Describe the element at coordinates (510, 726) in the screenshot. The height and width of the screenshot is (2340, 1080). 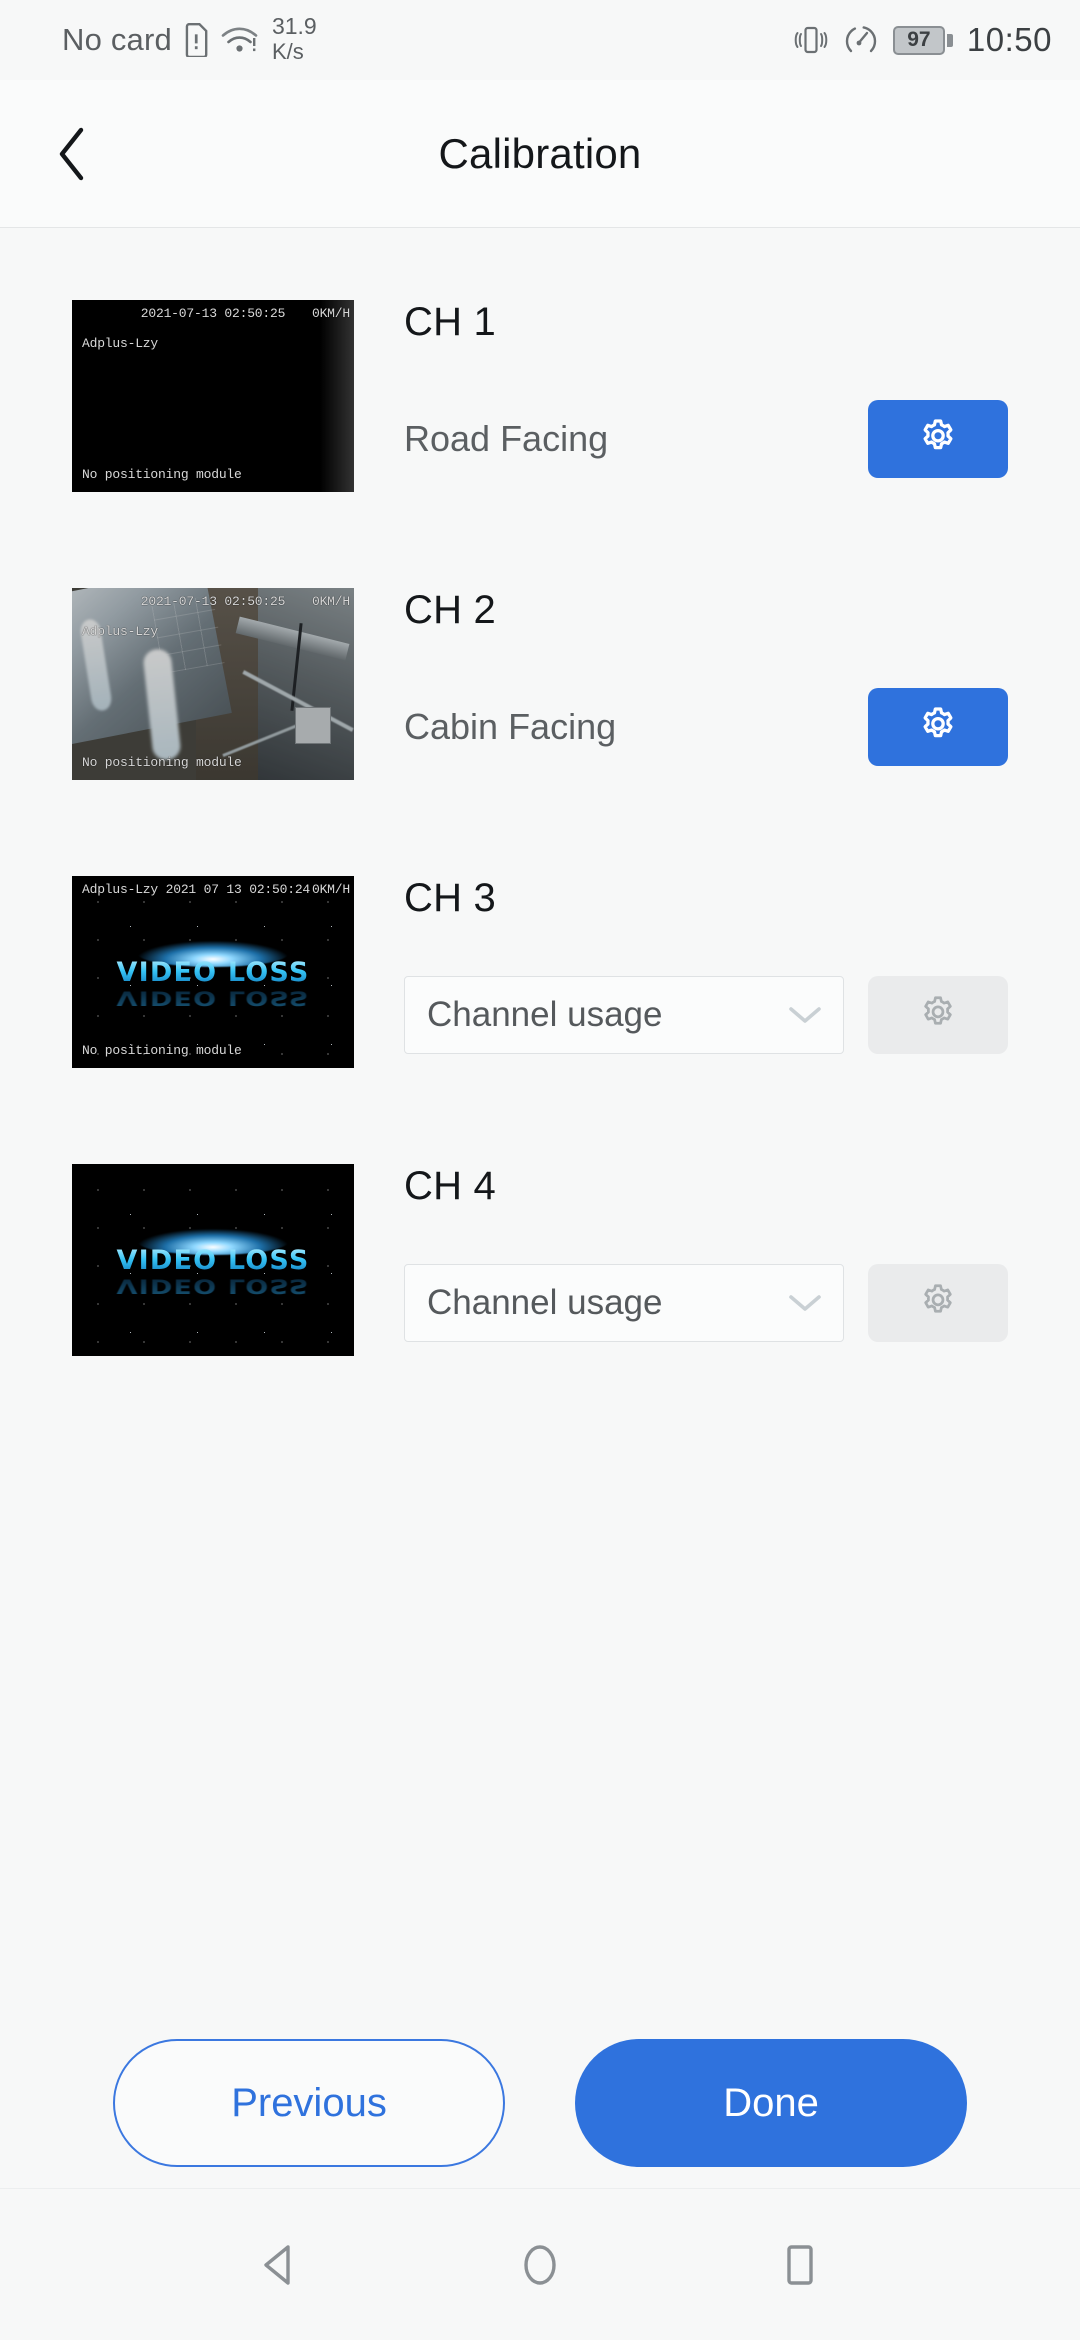
I see `channel-usage-label: Cabin Facing` at that location.